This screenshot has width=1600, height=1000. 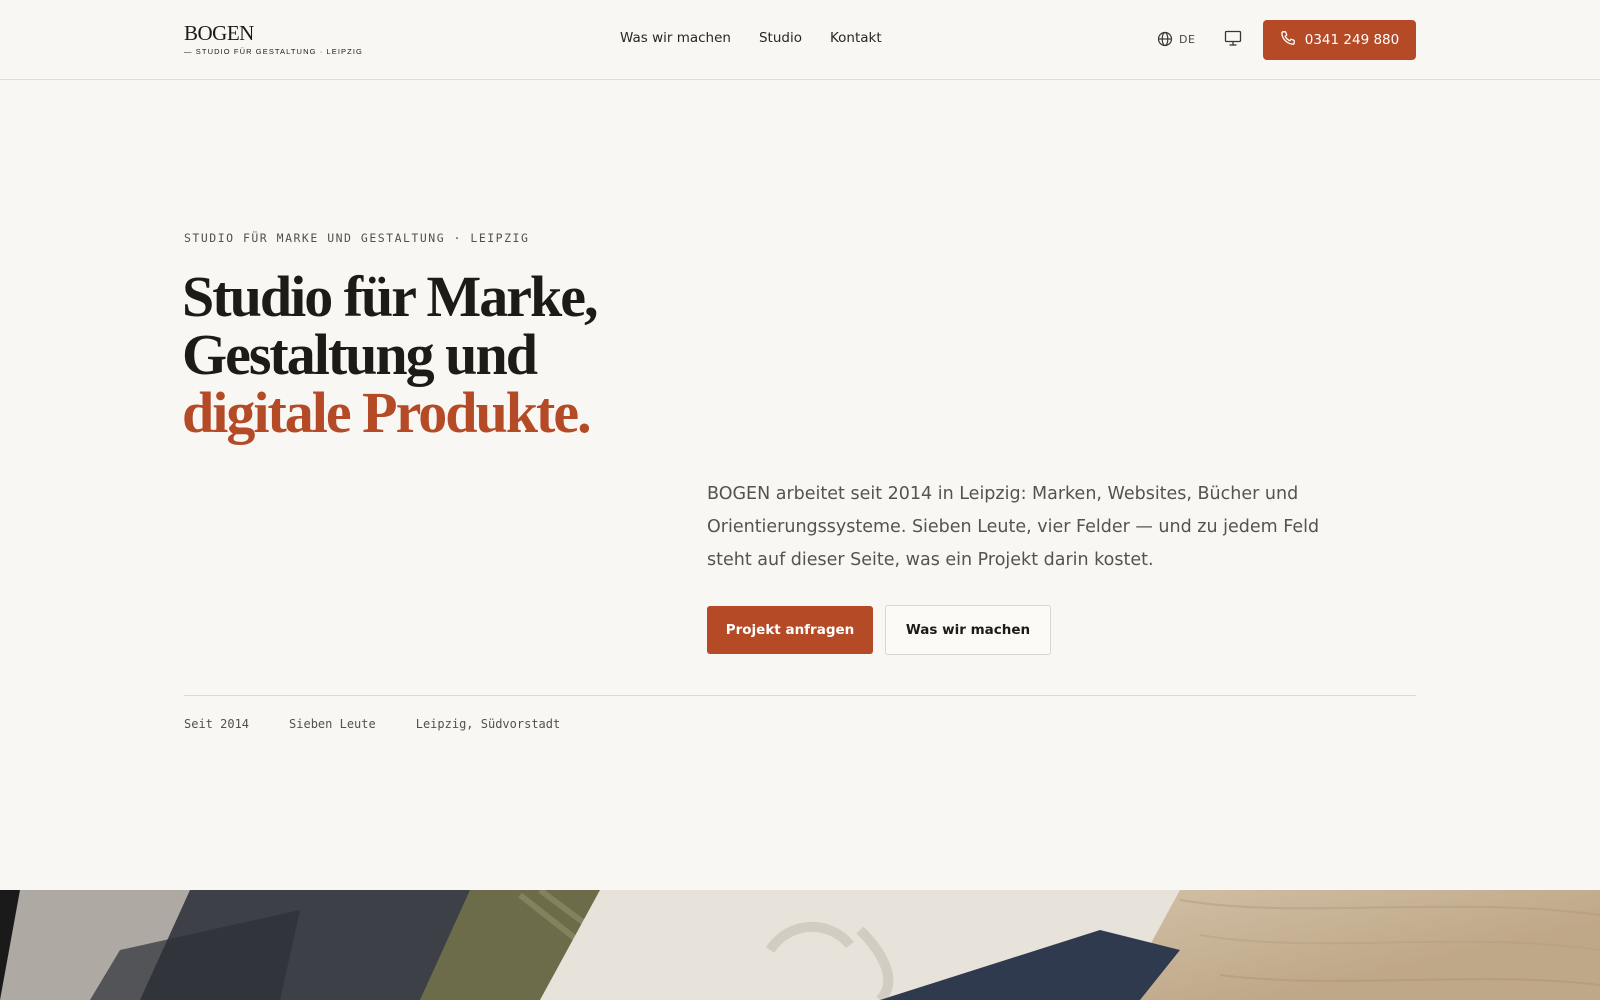 I want to click on request-project-button: Projekt anfragen, so click(x=790, y=630).